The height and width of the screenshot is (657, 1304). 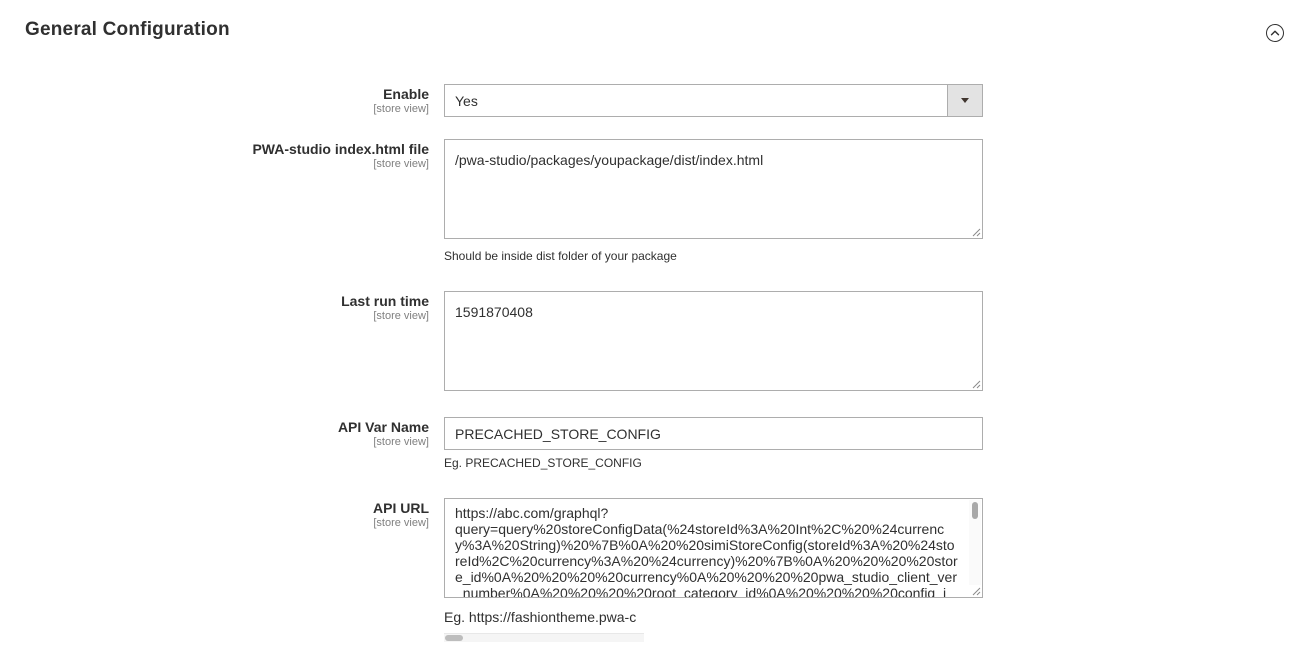 What do you see at coordinates (494, 312) in the screenshot?
I see `last-run-value: 1591870408` at bounding box center [494, 312].